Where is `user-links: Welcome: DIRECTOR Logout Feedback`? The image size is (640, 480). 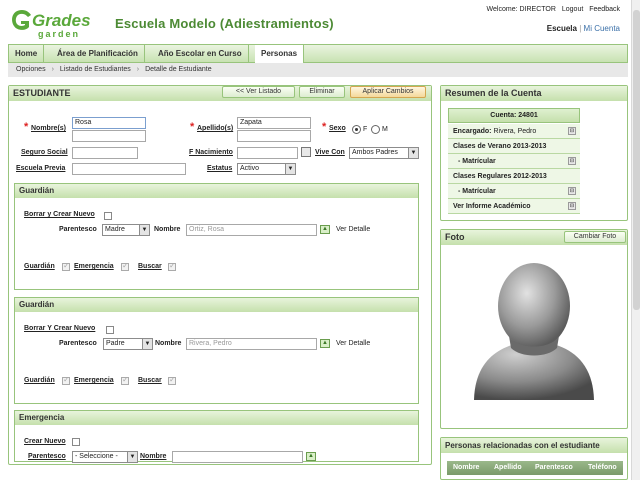 user-links: Welcome: DIRECTOR Logout Feedback is located at coordinates (551, 9).